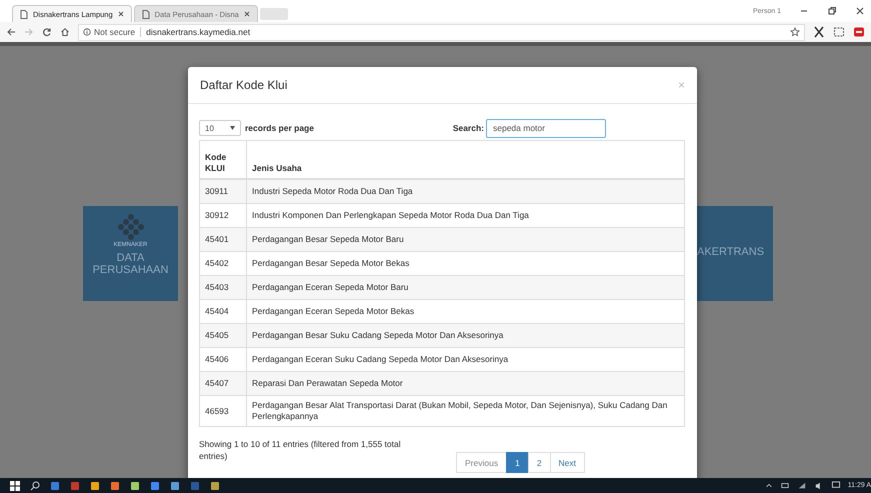 The height and width of the screenshot is (493, 871). What do you see at coordinates (300, 450) in the screenshot?
I see `entries-info: Showing 1 to 10 of 11 entries (filtered from 1,555 total entries)` at bounding box center [300, 450].